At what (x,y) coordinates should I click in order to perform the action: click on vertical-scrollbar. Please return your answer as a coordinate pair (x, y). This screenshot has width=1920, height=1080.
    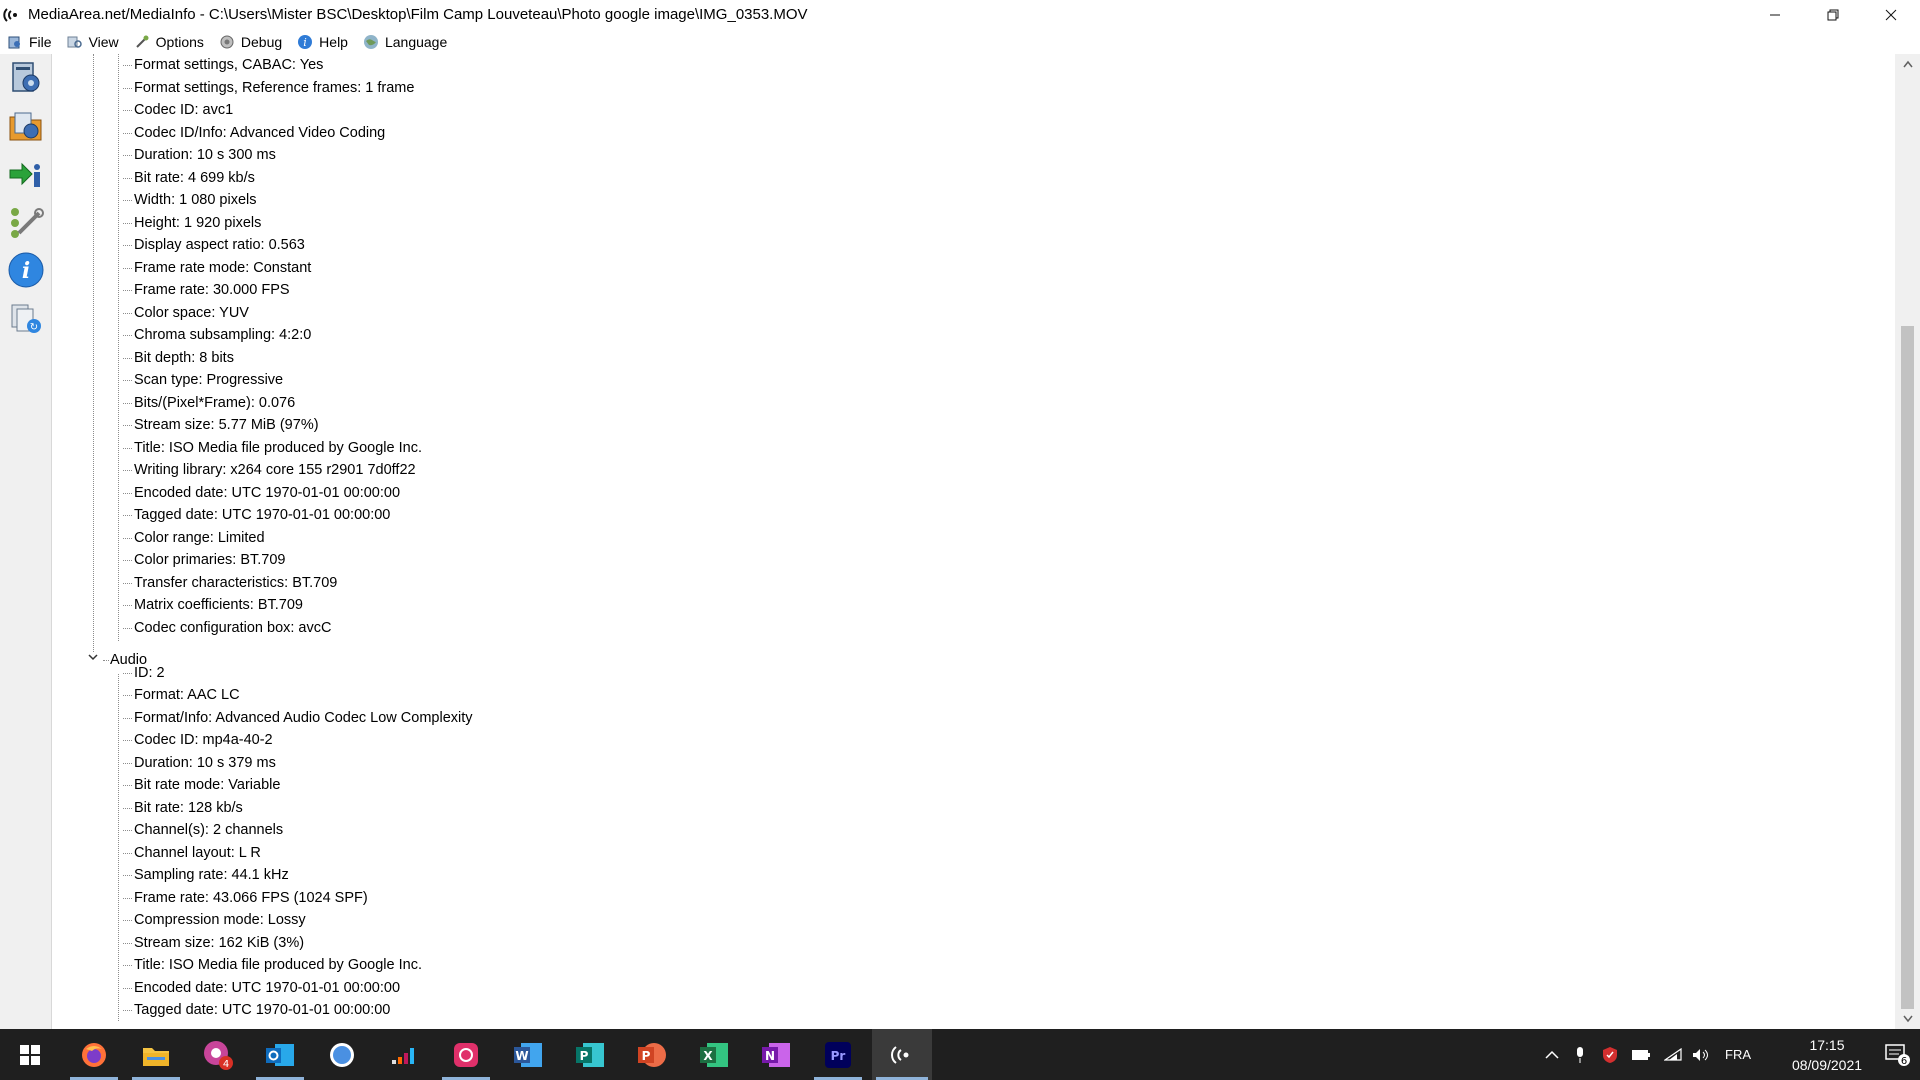
    Looking at the image, I should click on (1907, 541).